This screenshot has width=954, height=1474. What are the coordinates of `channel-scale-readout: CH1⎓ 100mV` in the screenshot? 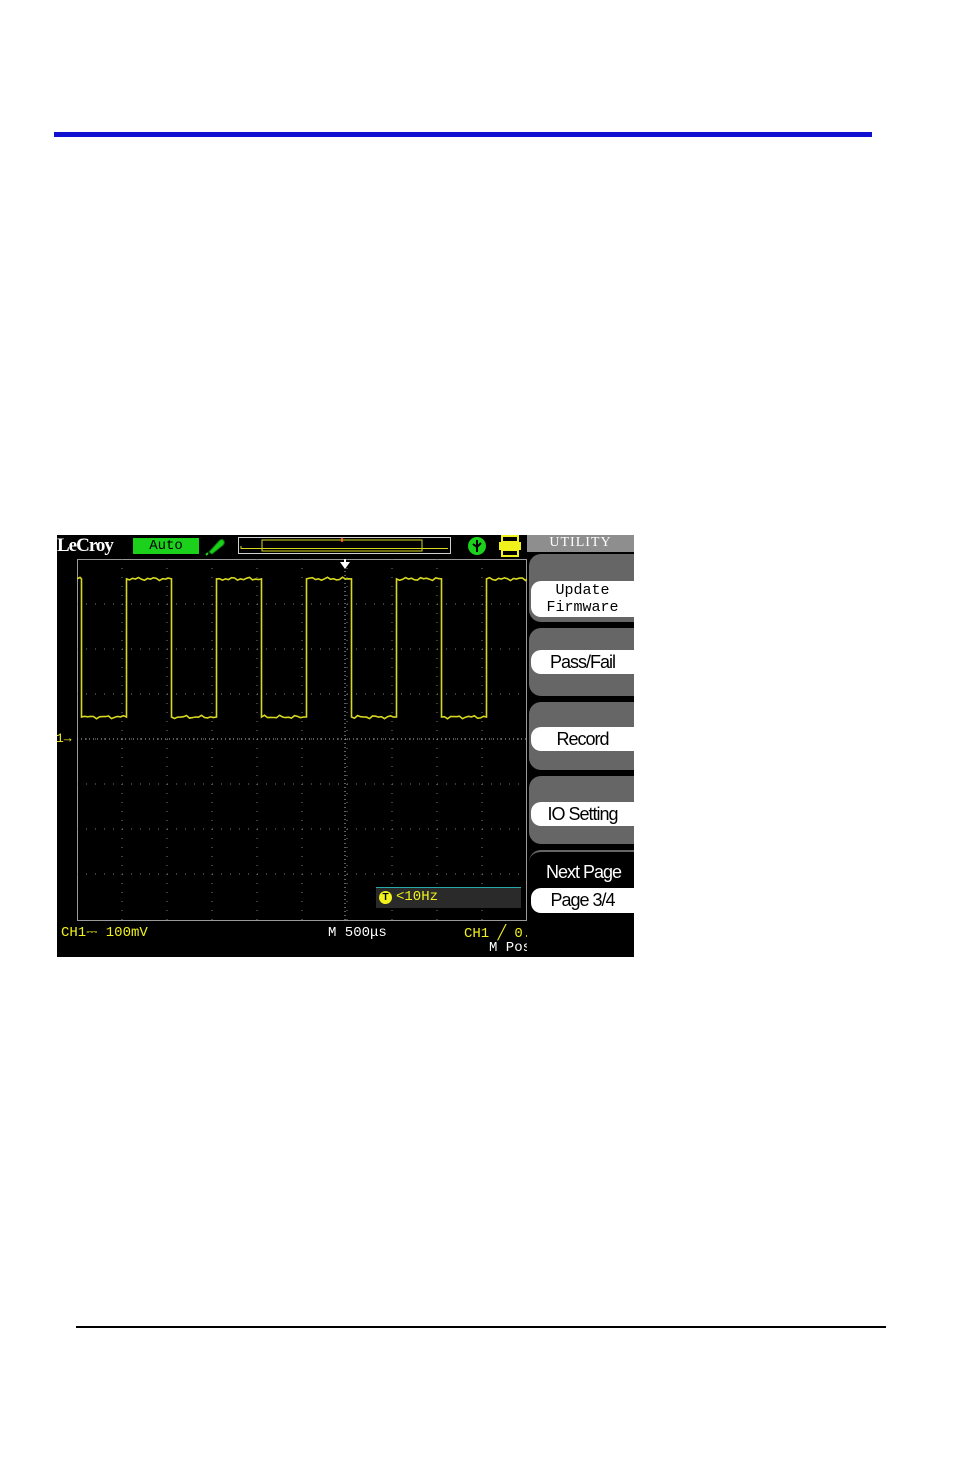 It's located at (104, 933).